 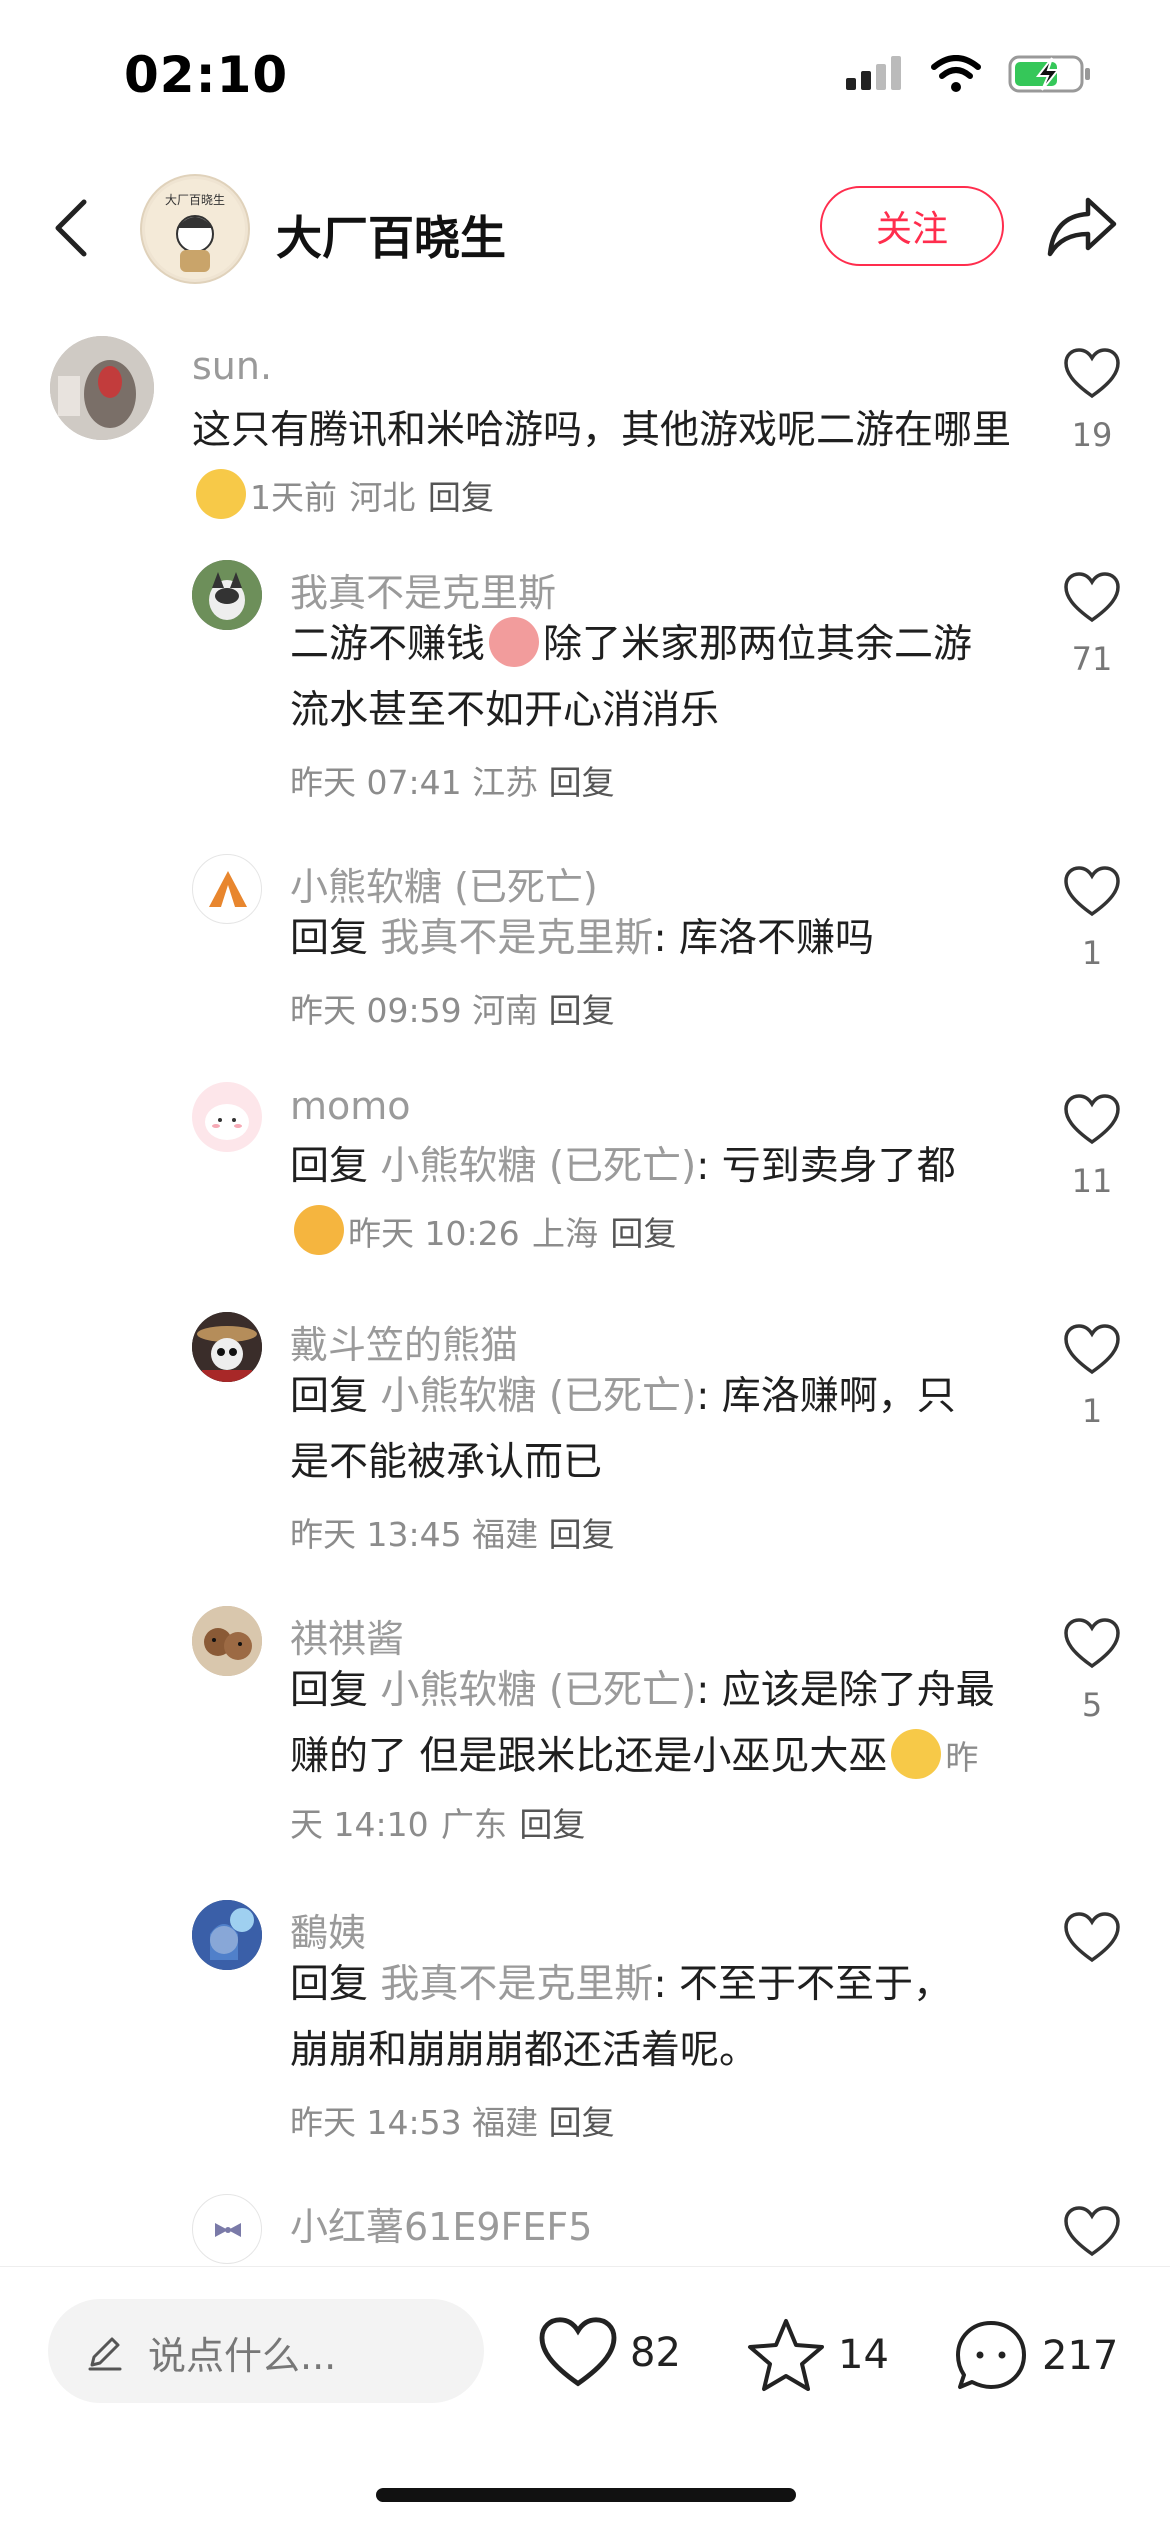 What do you see at coordinates (1092, 1705) in the screenshot?
I see `like-count: 5` at bounding box center [1092, 1705].